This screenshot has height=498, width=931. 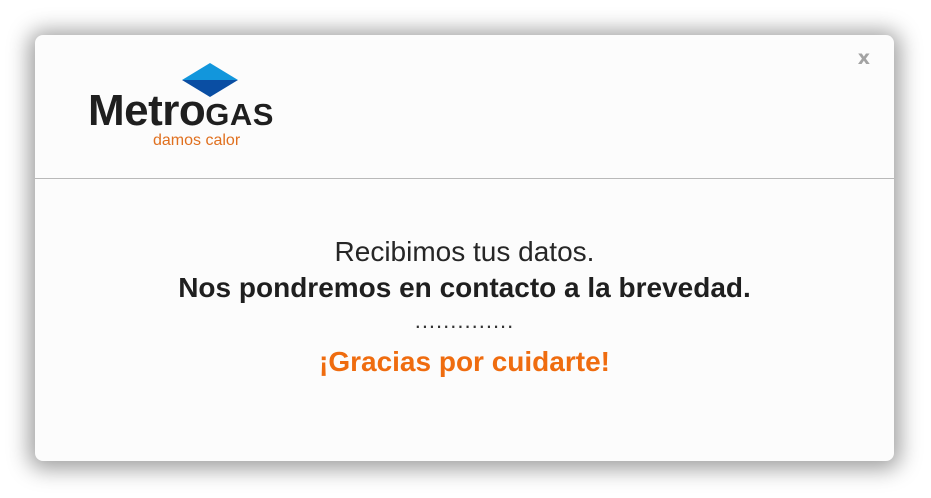 What do you see at coordinates (147, 110) in the screenshot?
I see `logo-name-regular: Metro` at bounding box center [147, 110].